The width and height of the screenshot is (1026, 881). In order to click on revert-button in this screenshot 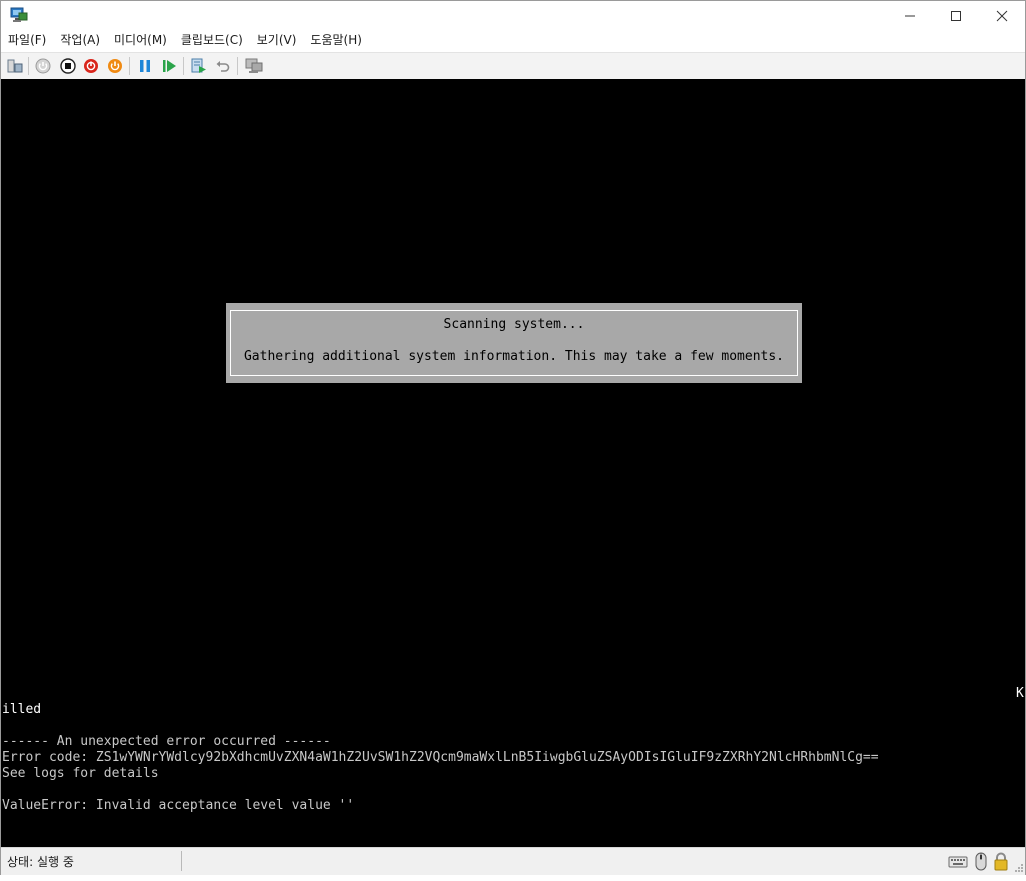, I will do `click(223, 66)`.